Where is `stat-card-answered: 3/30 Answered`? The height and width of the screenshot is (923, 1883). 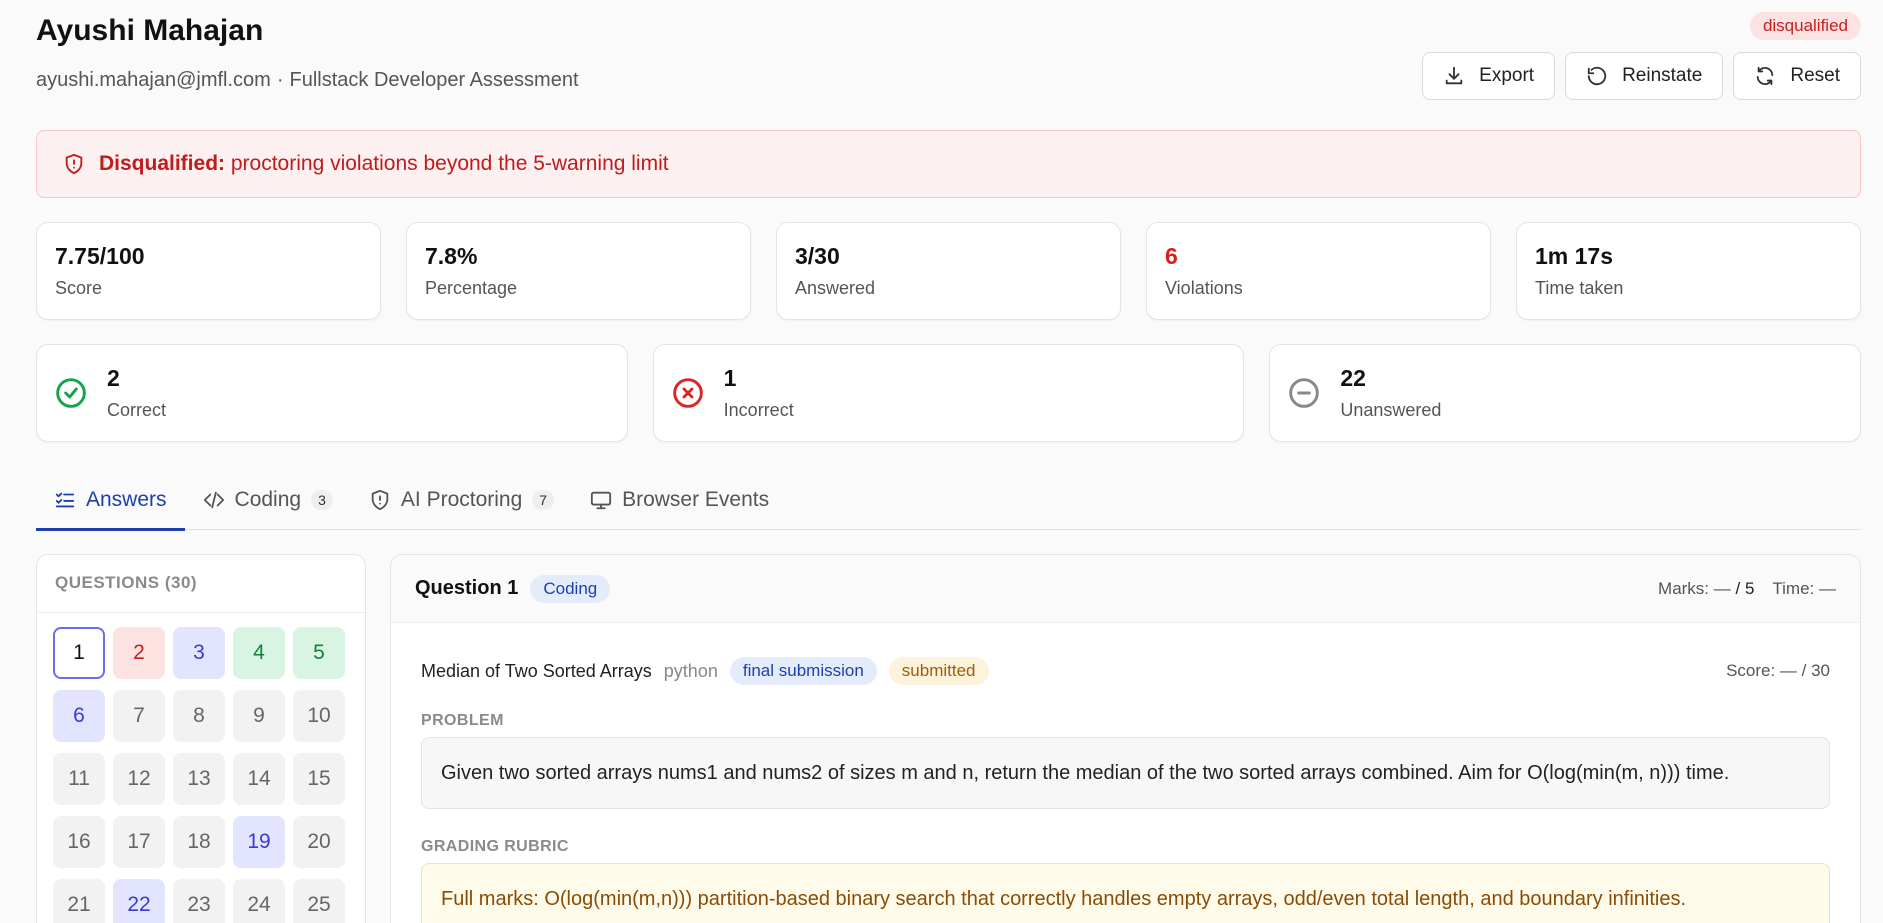
stat-card-answered: 3/30 Answered is located at coordinates (948, 271).